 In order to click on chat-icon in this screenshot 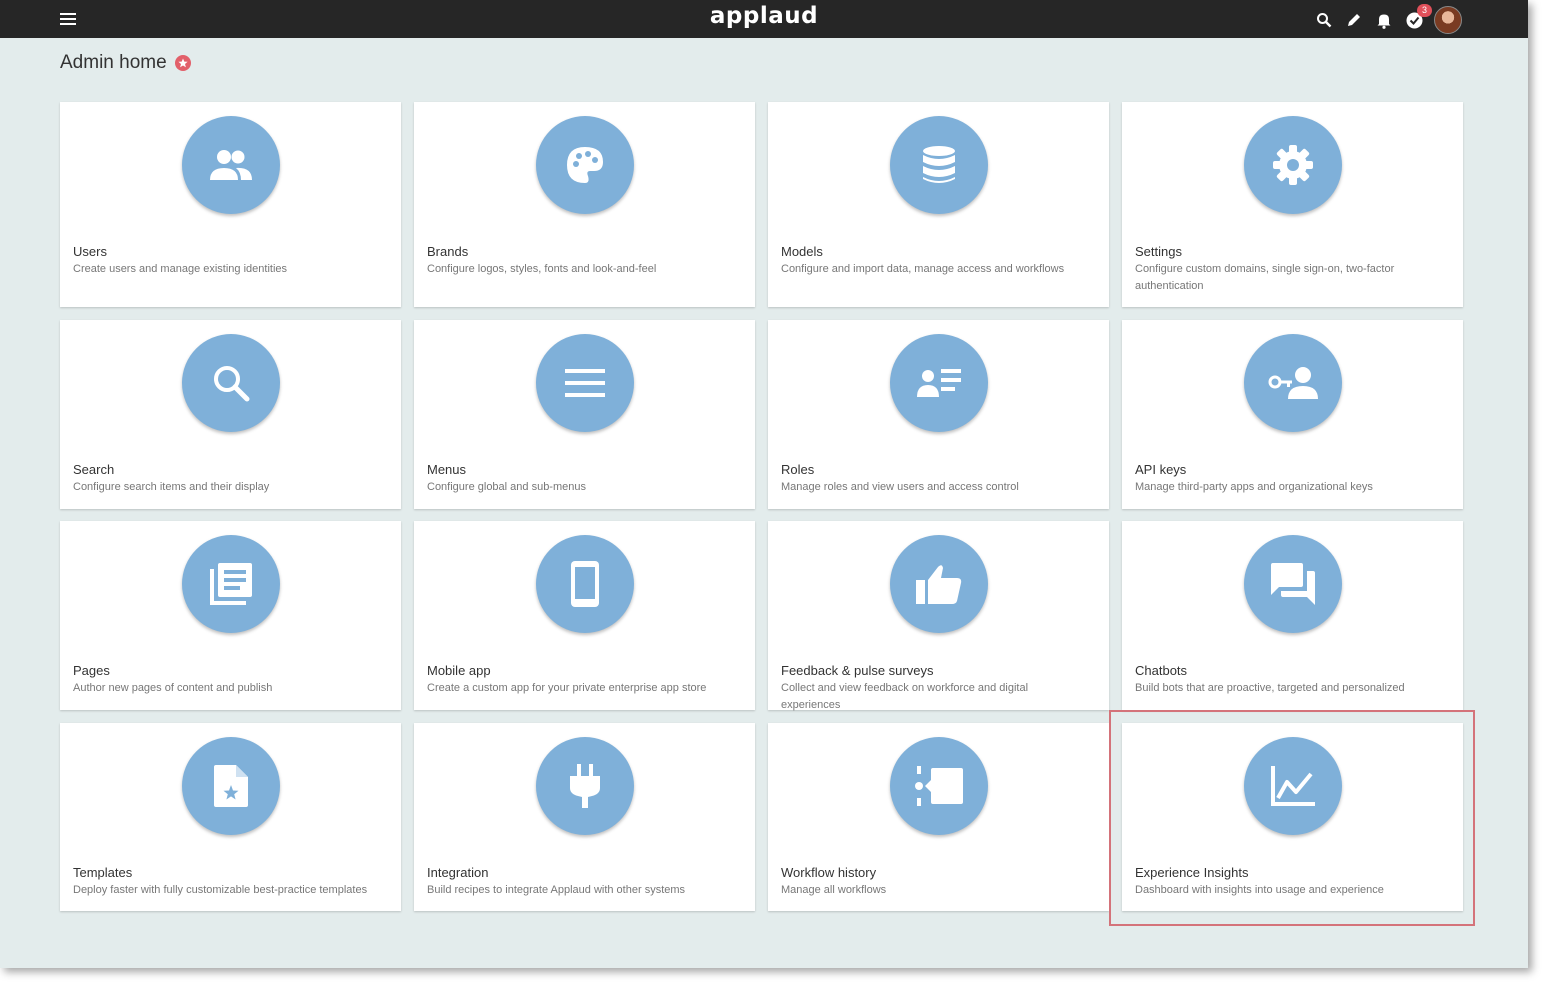, I will do `click(1292, 584)`.